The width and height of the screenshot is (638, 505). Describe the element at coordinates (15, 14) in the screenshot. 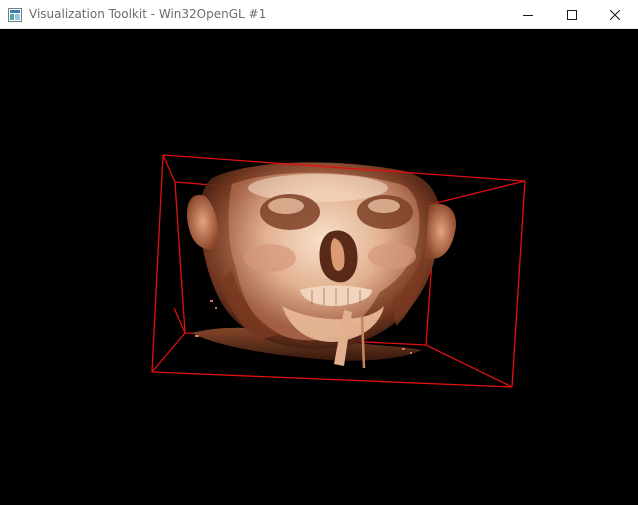

I see `vtk-window-icon` at that location.